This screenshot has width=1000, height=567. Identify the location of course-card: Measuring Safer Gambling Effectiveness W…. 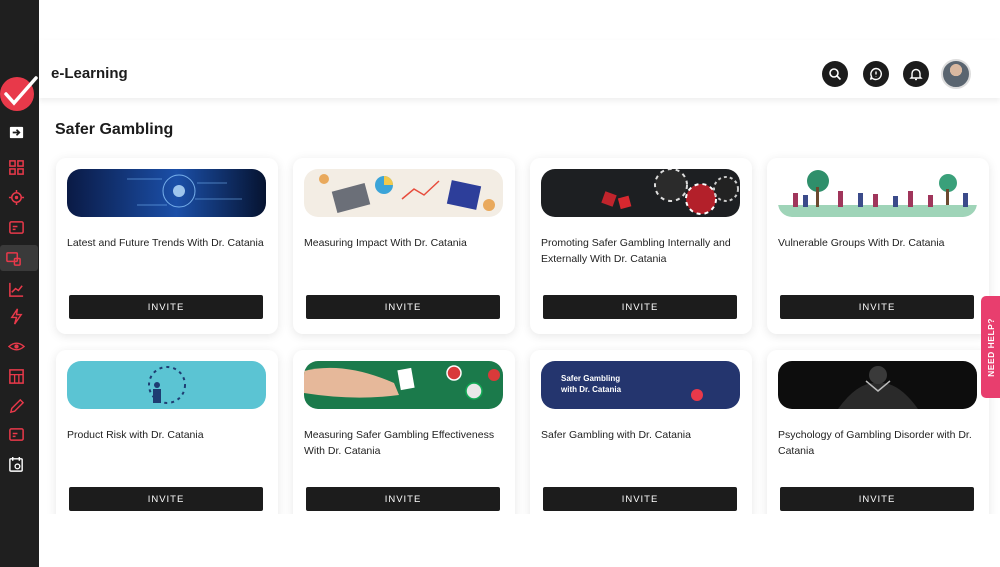
(404, 438).